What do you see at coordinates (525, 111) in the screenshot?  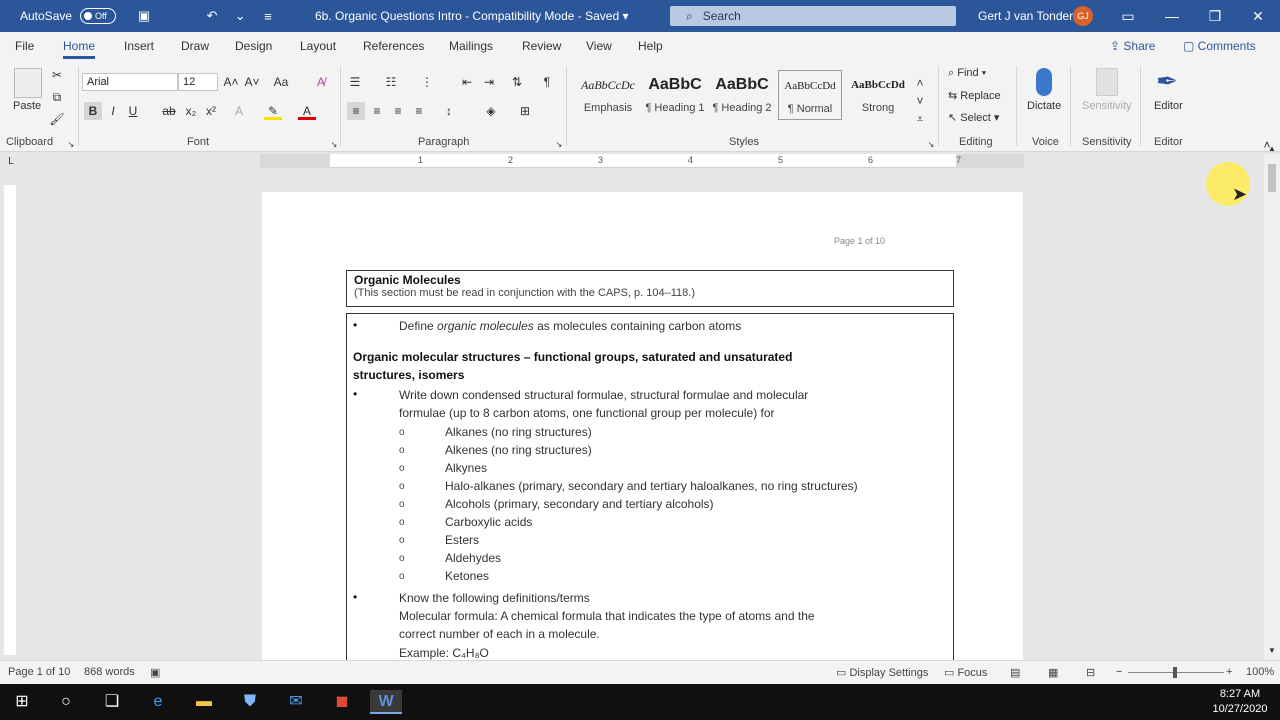 I see `borders-icon: ⊞` at bounding box center [525, 111].